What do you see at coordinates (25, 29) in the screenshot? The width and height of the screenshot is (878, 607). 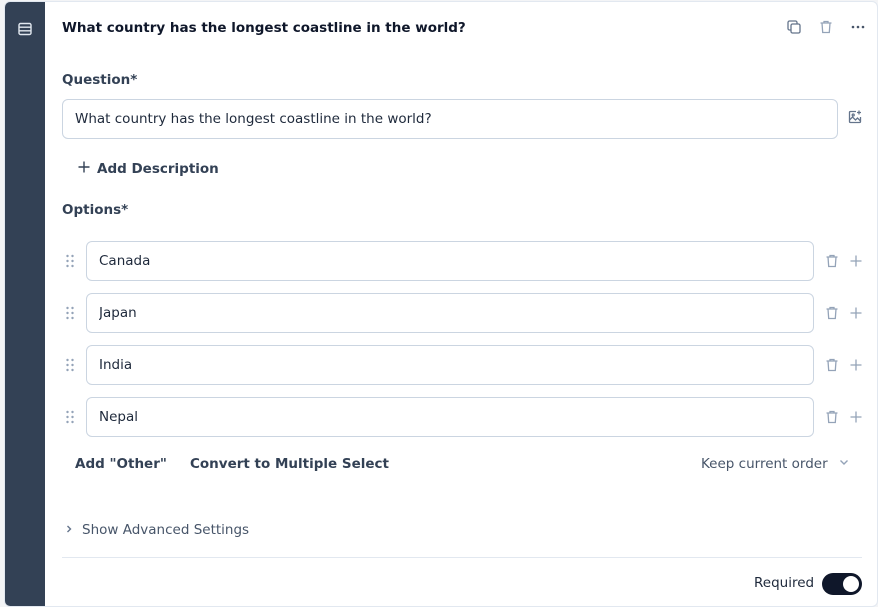 I see `list-icon` at bounding box center [25, 29].